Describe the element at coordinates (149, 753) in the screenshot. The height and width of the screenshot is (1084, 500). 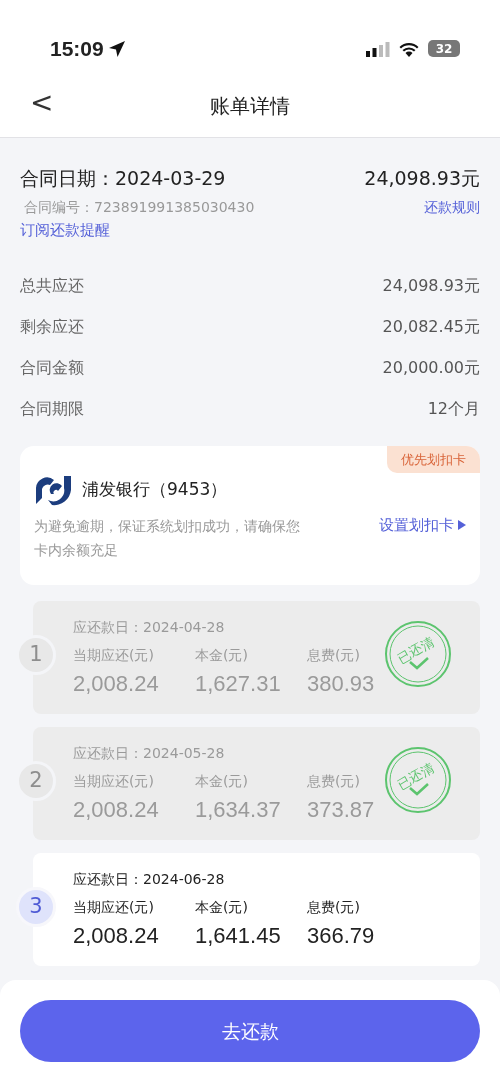
I see `due-date: 应还款日：2024-05-28` at that location.